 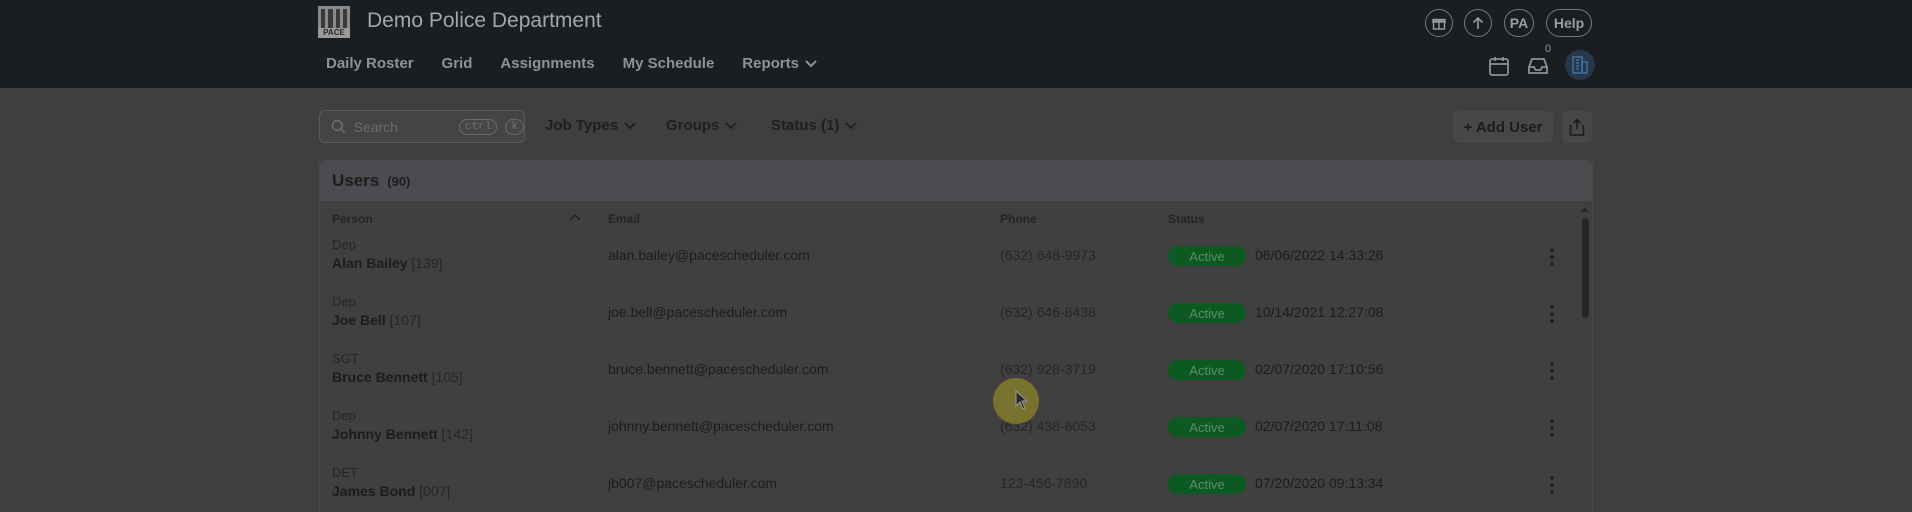 I want to click on sort-caret-icon, so click(x=575, y=217).